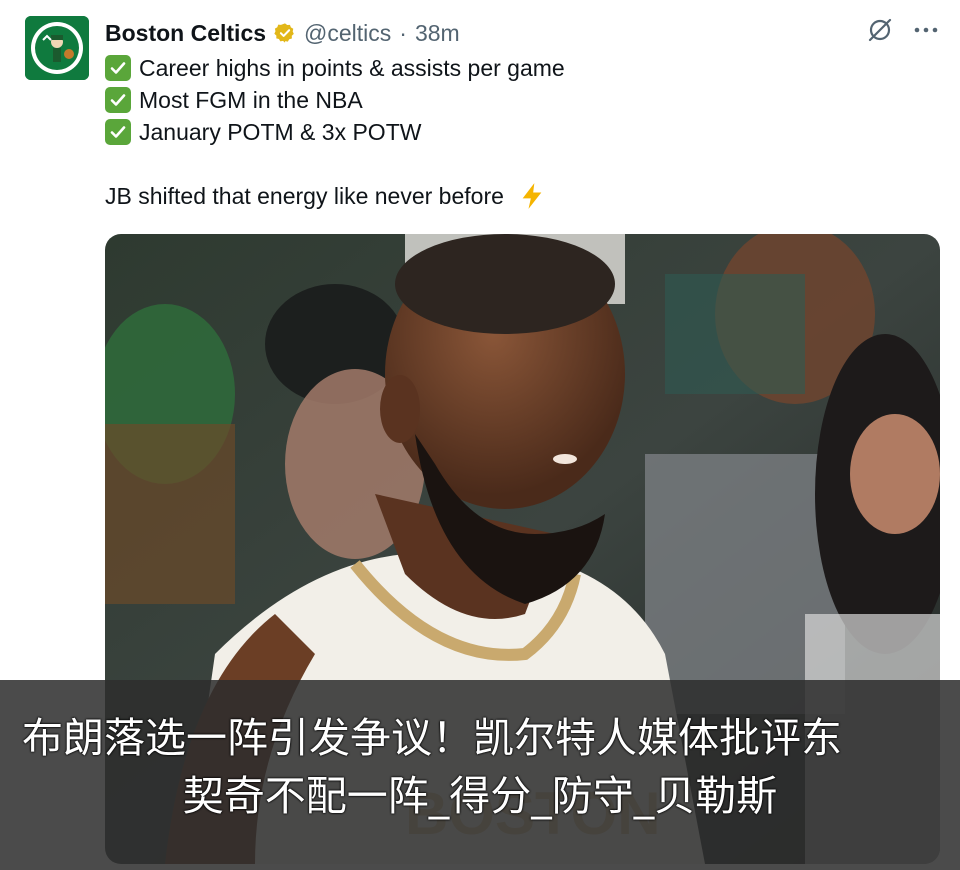  What do you see at coordinates (251, 100) in the screenshot?
I see `tweet-line-text: Most FGM in the NBA` at bounding box center [251, 100].